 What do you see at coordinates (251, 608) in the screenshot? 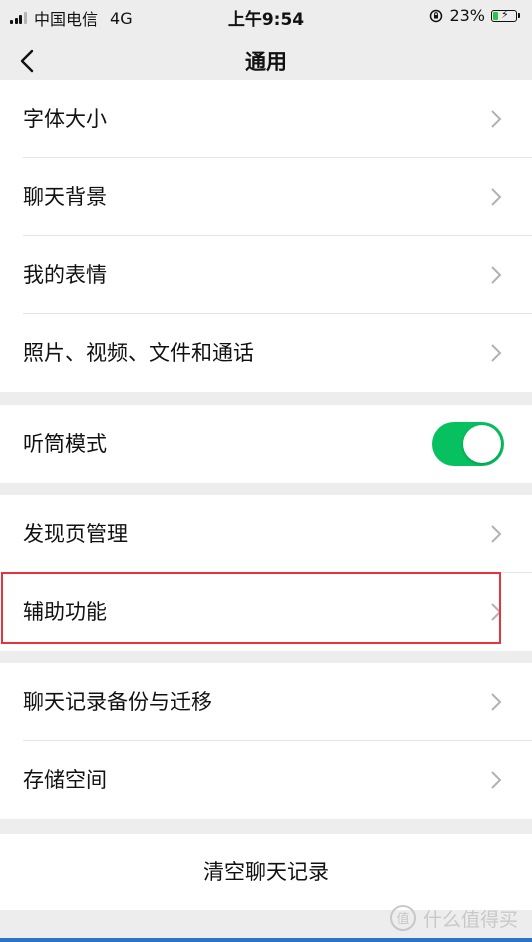
I see `highlight-box` at bounding box center [251, 608].